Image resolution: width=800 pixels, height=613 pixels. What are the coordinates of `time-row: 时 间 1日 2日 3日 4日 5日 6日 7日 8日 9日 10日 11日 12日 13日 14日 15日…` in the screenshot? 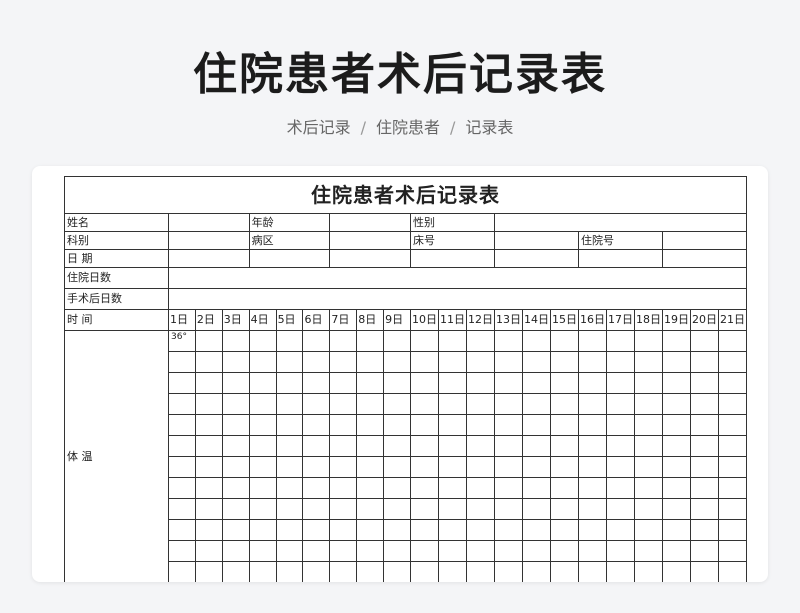 It's located at (406, 320).